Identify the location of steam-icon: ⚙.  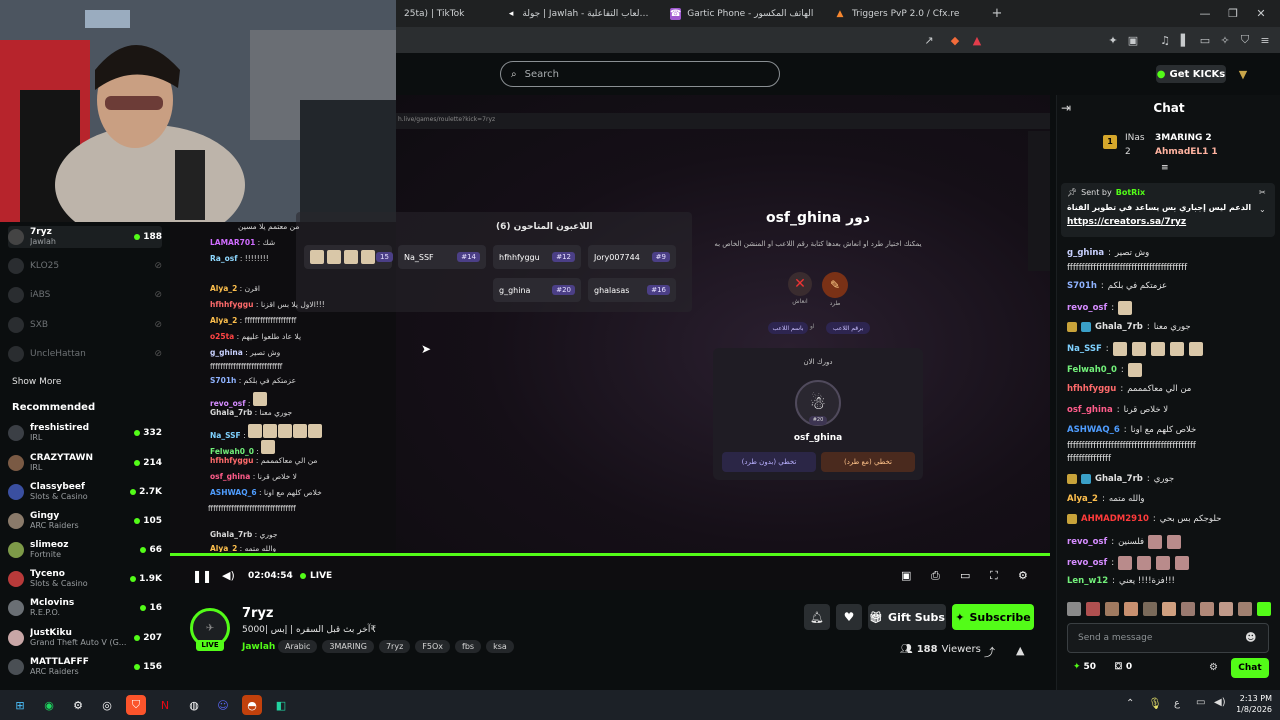
(78, 705).